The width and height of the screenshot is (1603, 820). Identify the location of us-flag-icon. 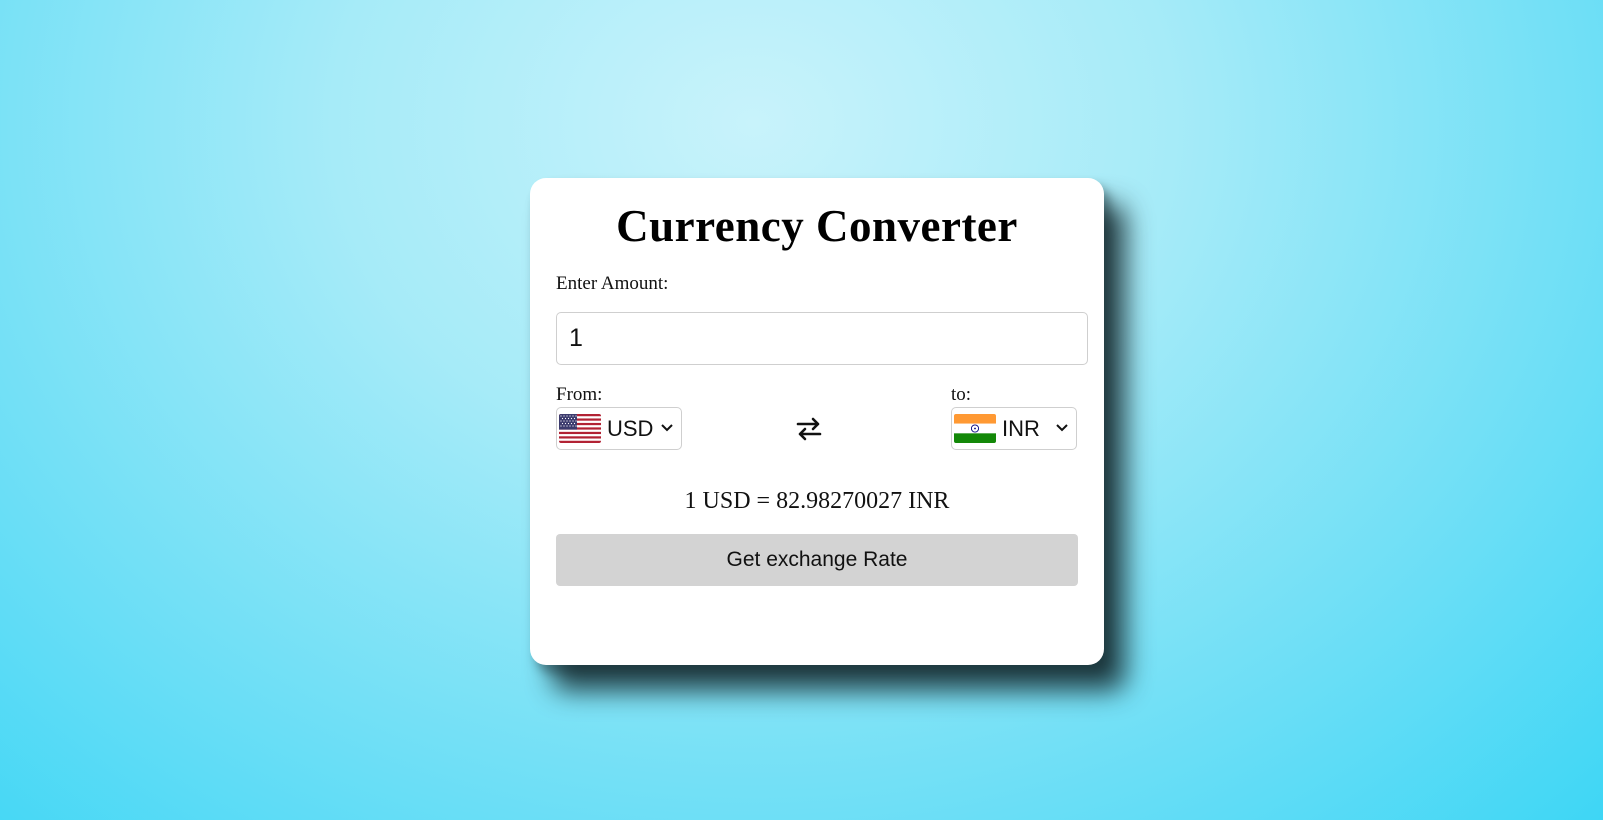
(580, 428).